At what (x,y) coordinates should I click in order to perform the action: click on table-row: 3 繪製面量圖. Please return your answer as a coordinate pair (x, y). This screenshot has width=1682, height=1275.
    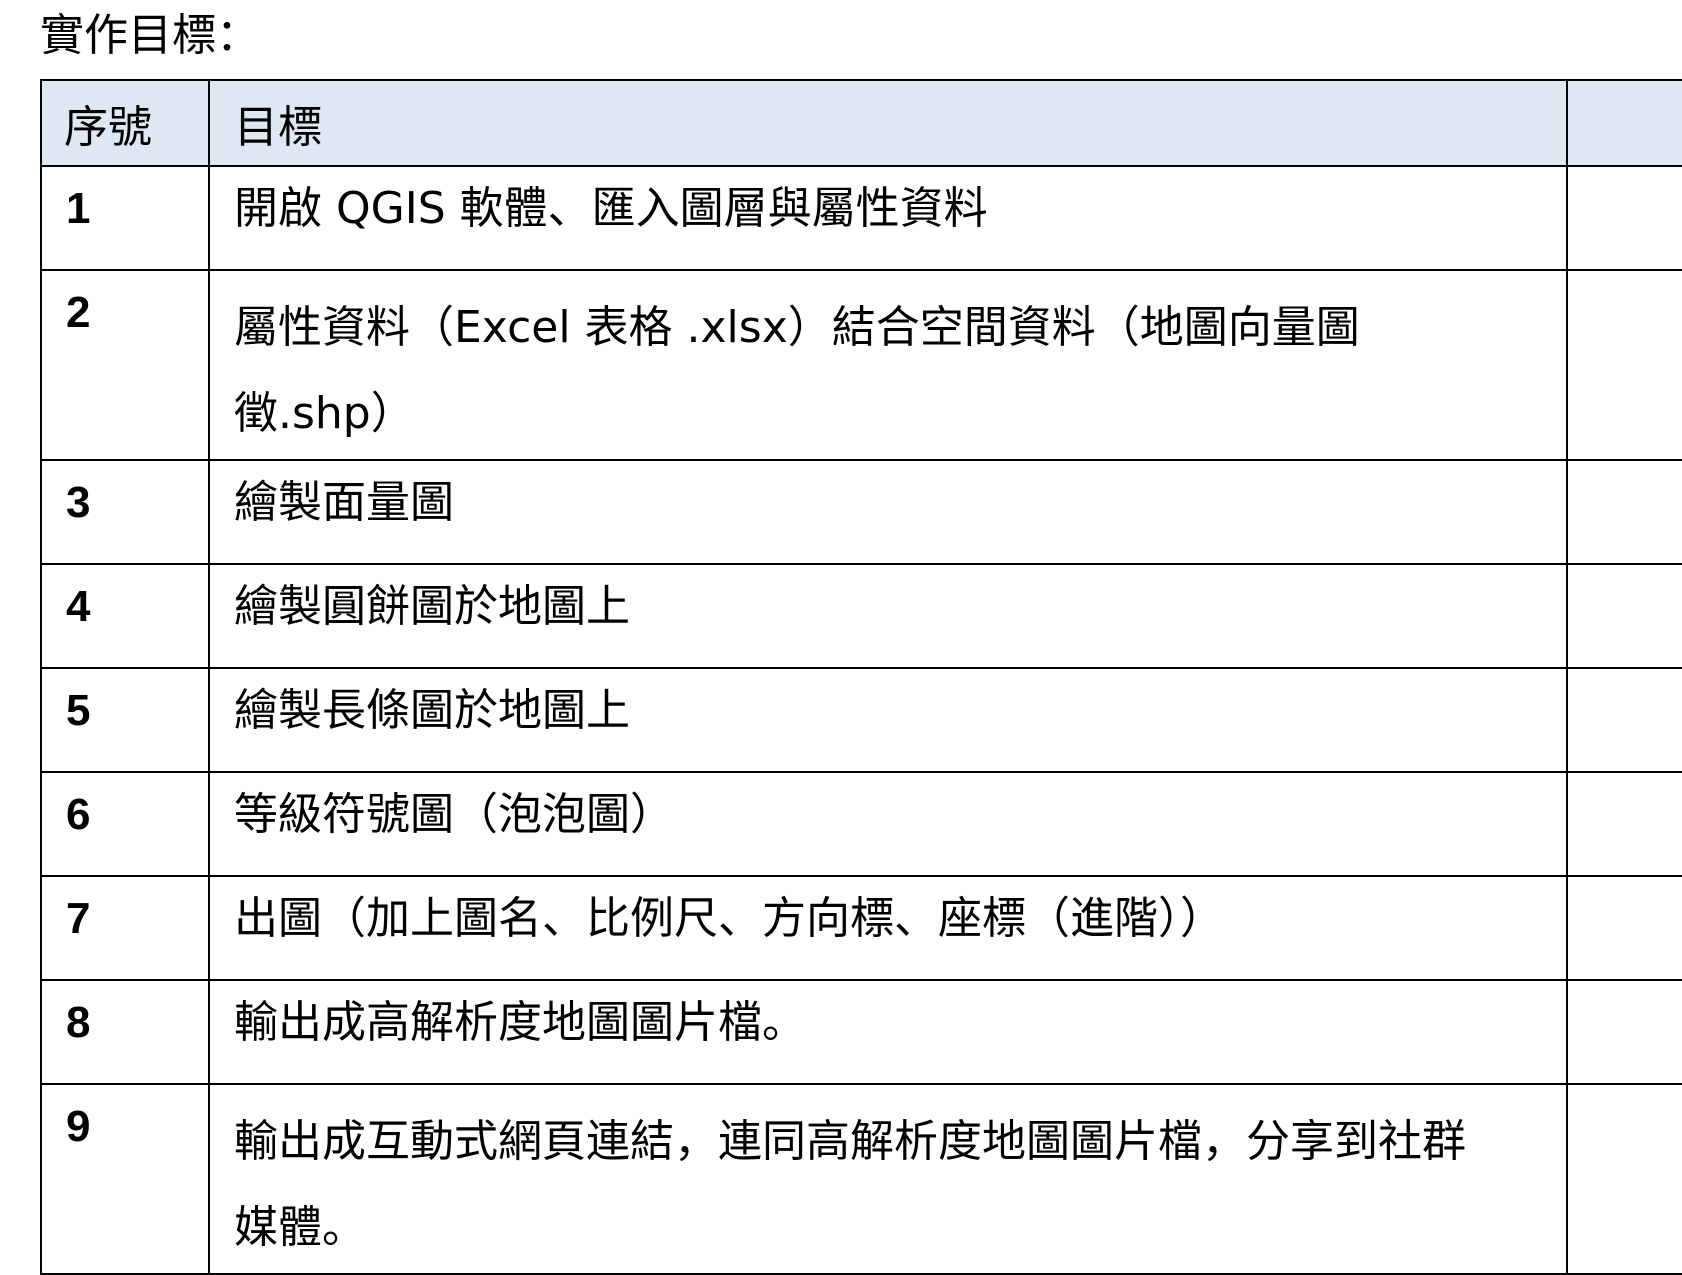
    Looking at the image, I should click on (861, 512).